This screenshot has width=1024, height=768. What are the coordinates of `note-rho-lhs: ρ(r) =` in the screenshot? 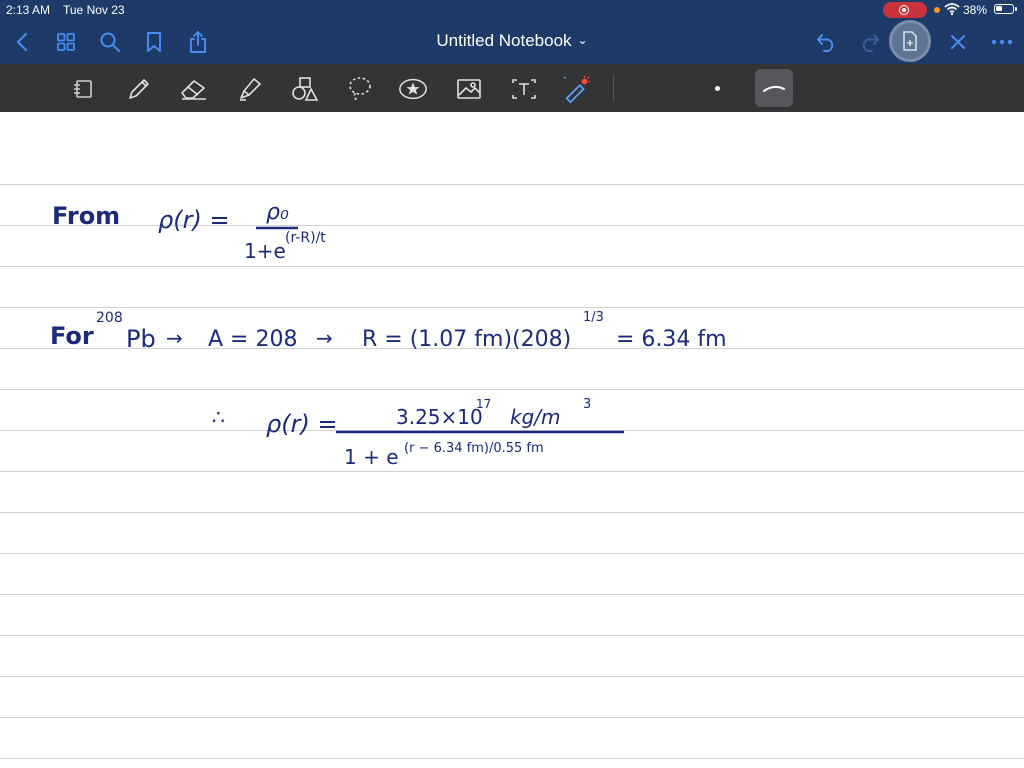 It's located at (194, 220).